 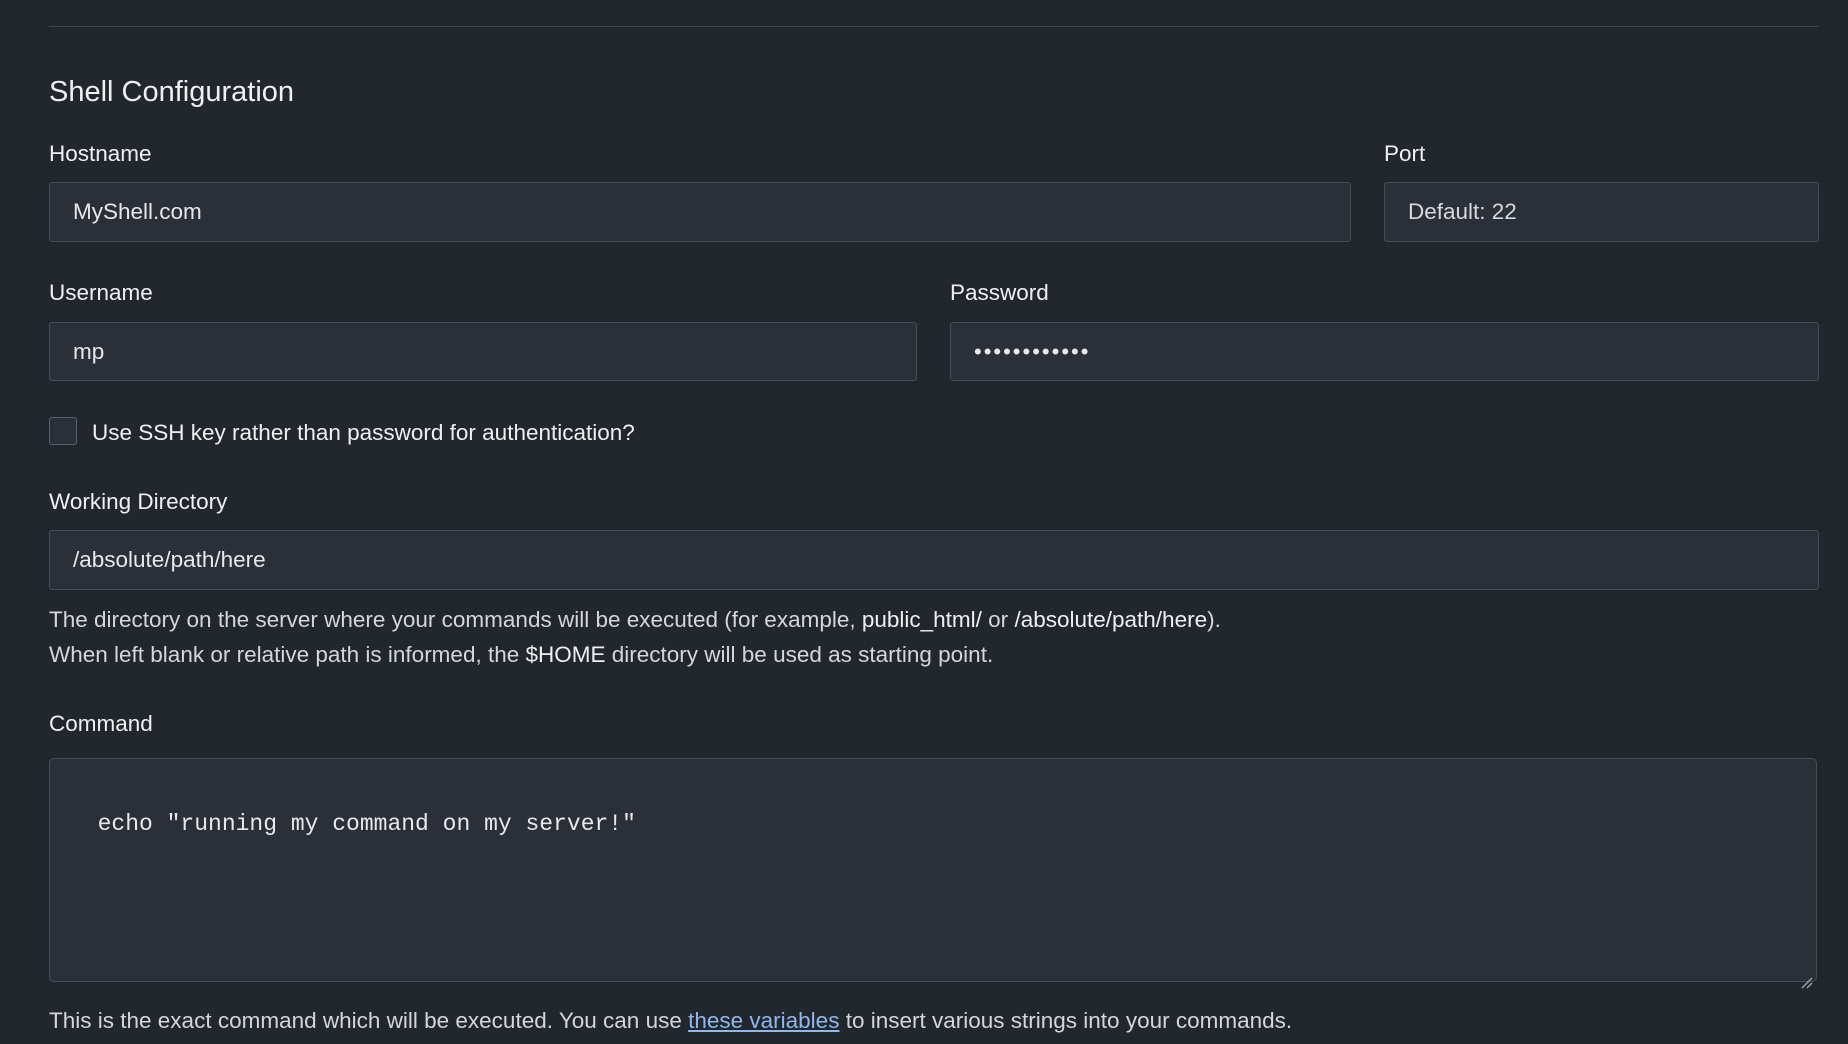 What do you see at coordinates (138, 501) in the screenshot?
I see `working-directory-label: Working Directory` at bounding box center [138, 501].